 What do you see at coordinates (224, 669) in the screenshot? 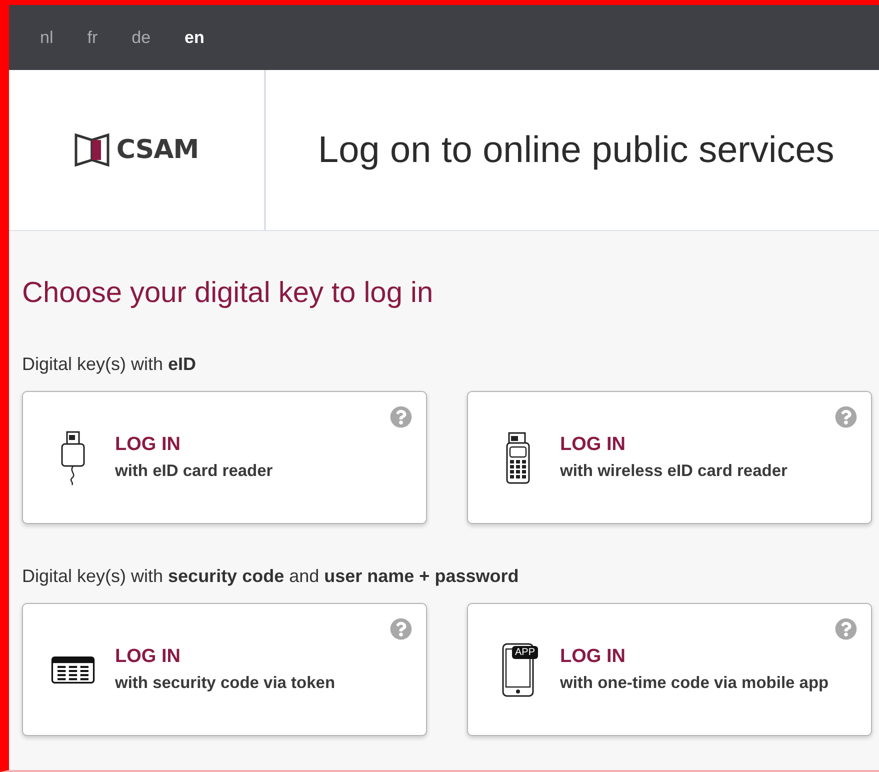
I see `login-option-card: LOG IN with security code via token` at bounding box center [224, 669].